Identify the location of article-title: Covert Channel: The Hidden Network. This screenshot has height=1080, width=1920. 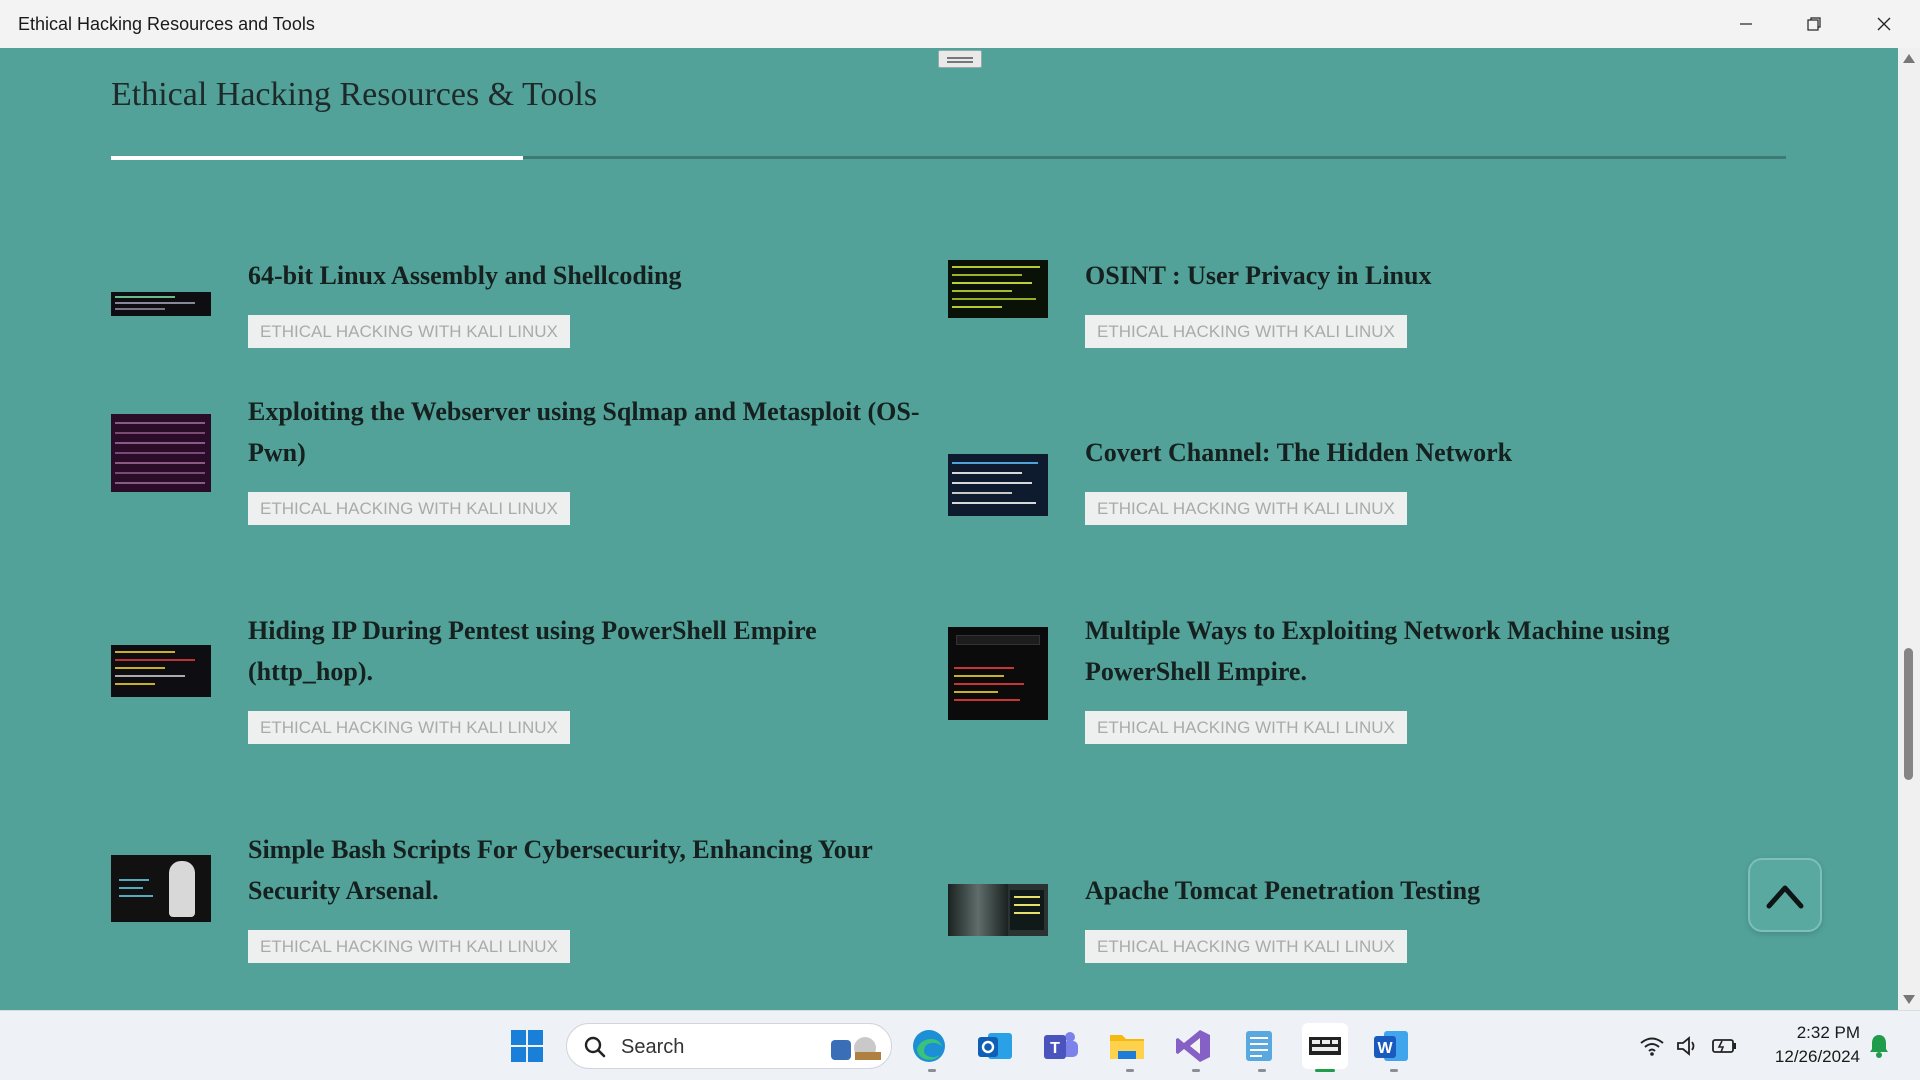
(1425, 452).